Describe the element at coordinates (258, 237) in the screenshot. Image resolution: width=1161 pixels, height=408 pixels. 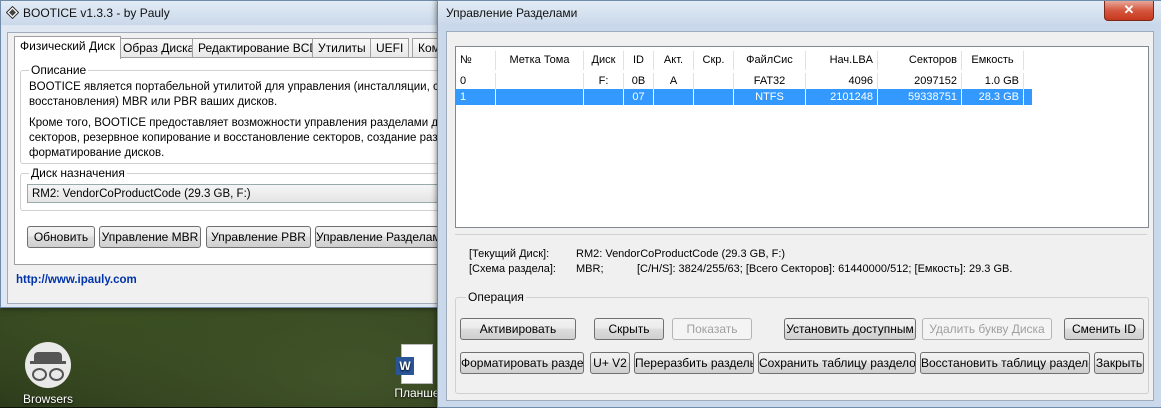
I see `manage-pbr-button: Управление PBR` at that location.